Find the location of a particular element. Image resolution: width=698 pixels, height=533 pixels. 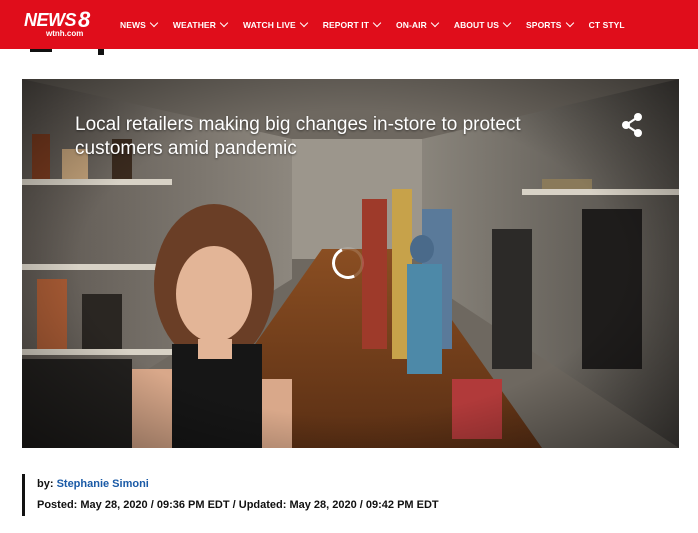

logo-subtext: wtnh.com is located at coordinates (65, 33).